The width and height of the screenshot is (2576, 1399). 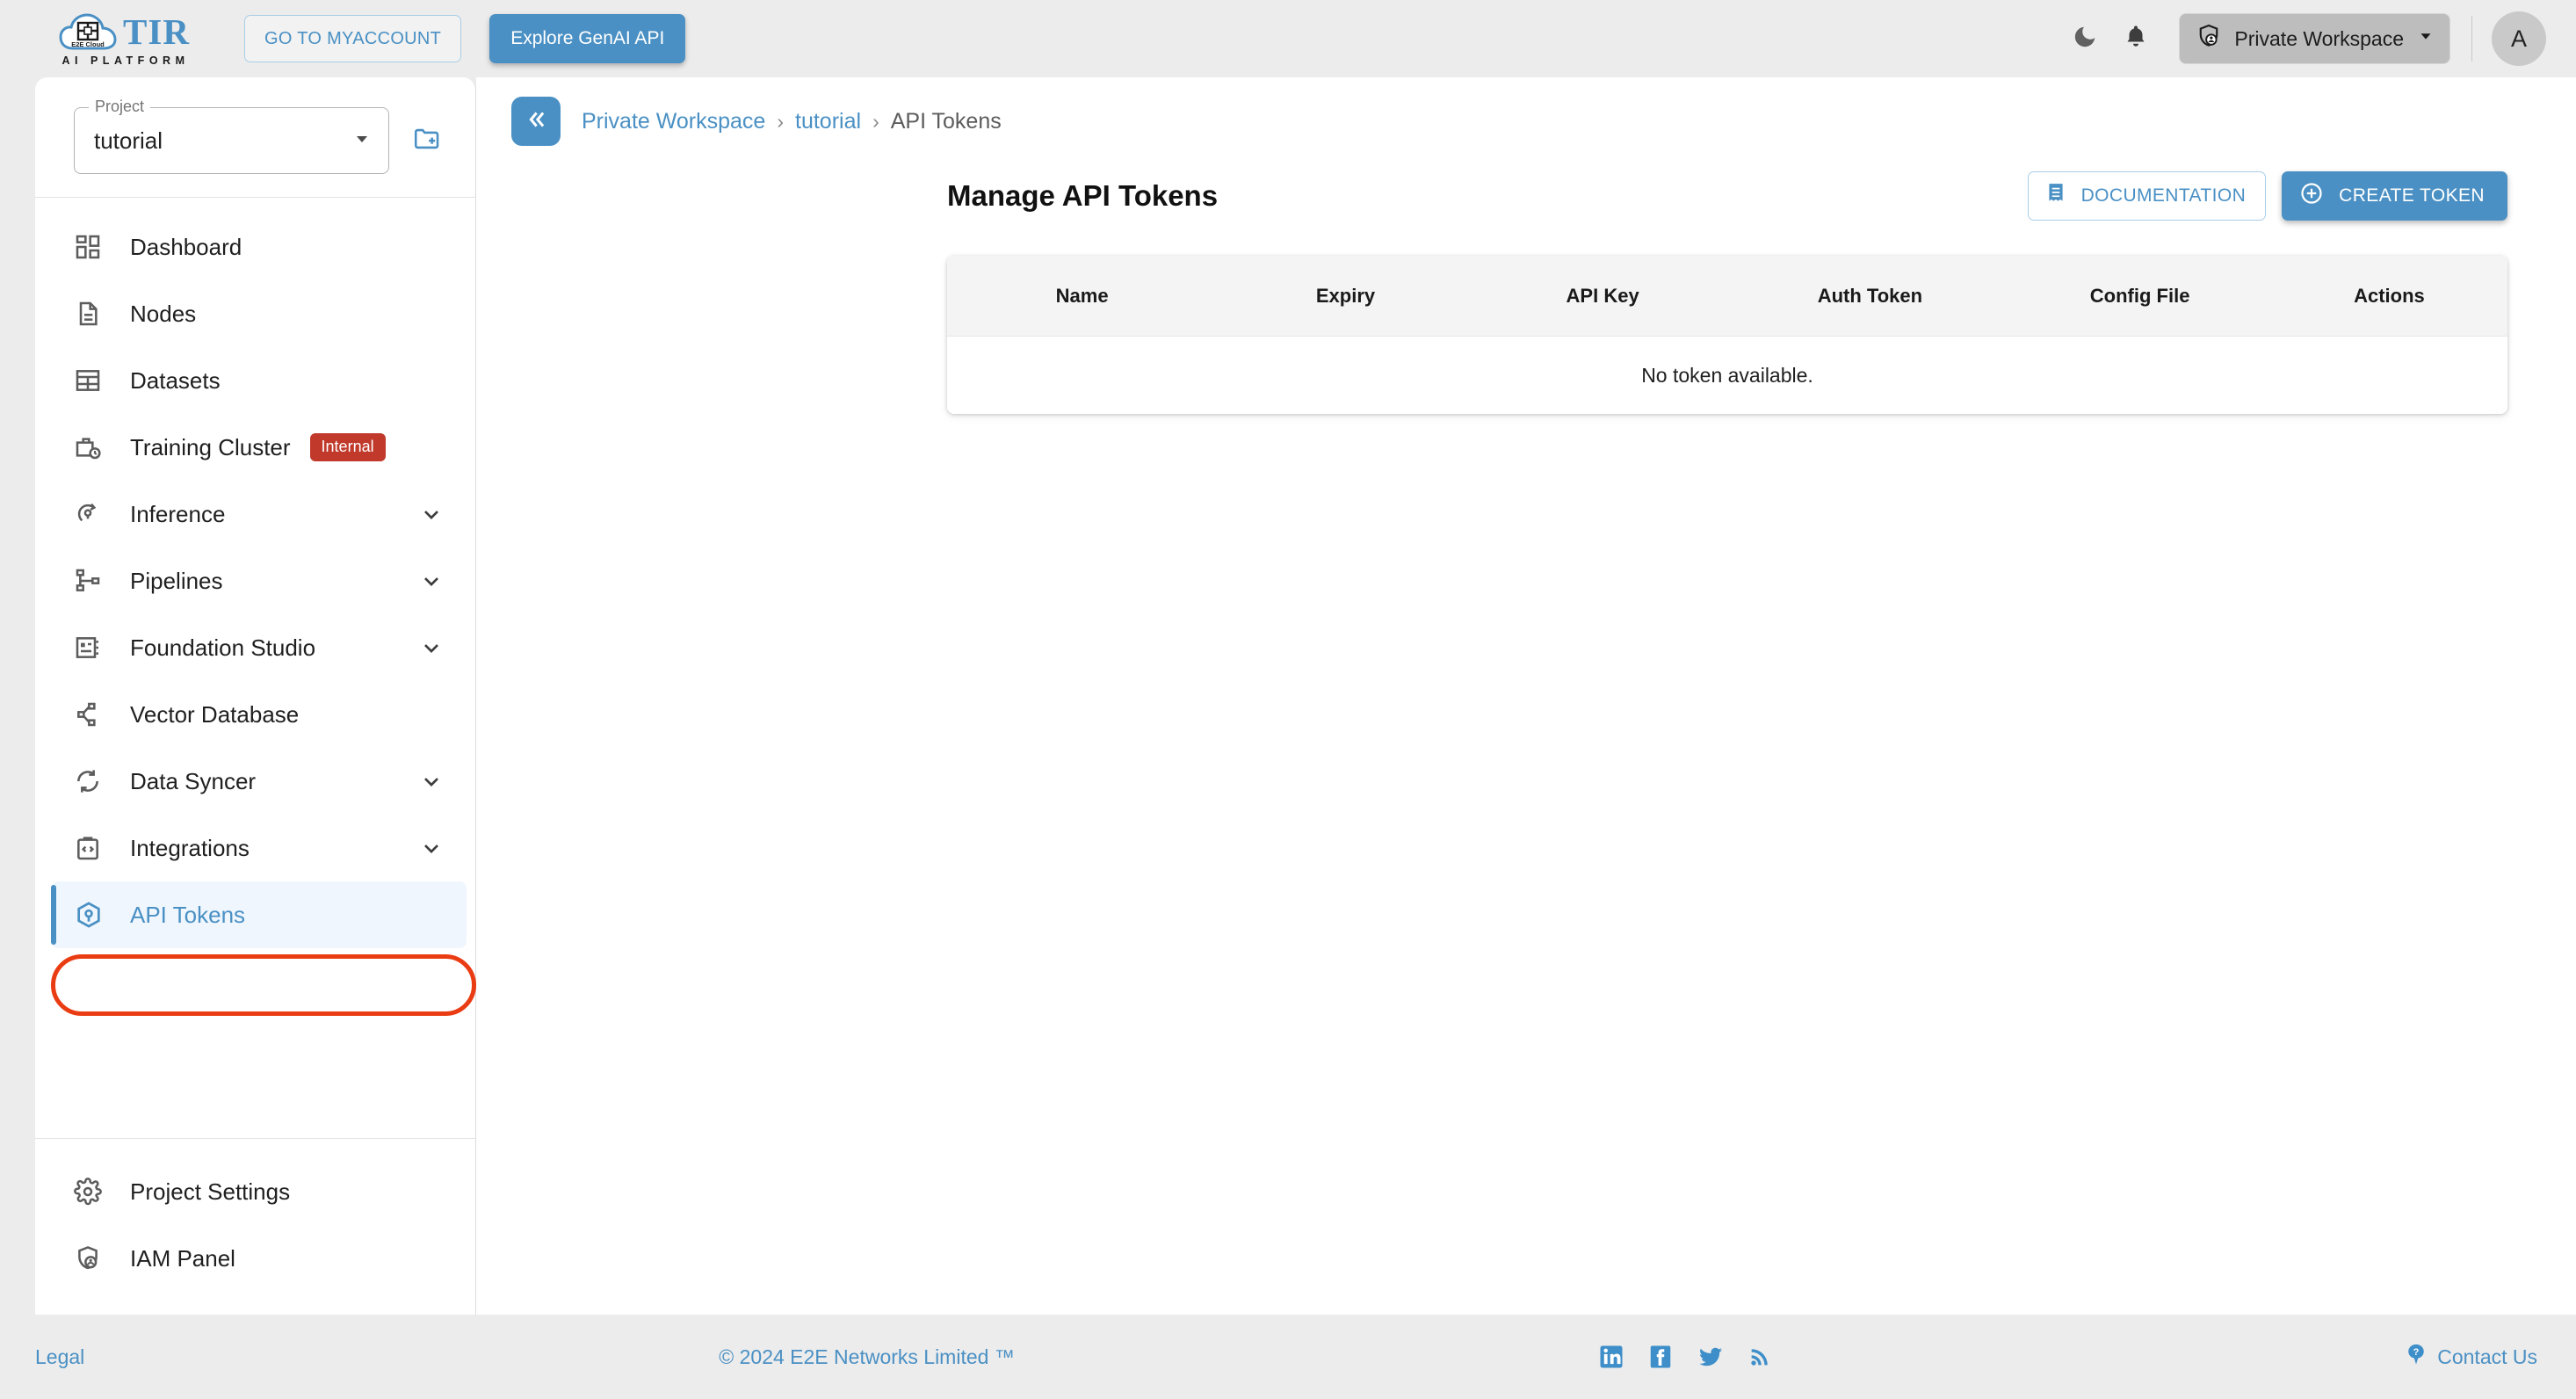 I want to click on plus-circle-icon, so click(x=2311, y=196).